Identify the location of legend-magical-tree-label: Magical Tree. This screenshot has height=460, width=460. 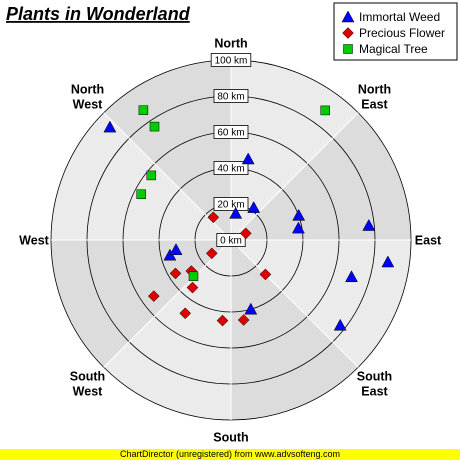
(393, 49).